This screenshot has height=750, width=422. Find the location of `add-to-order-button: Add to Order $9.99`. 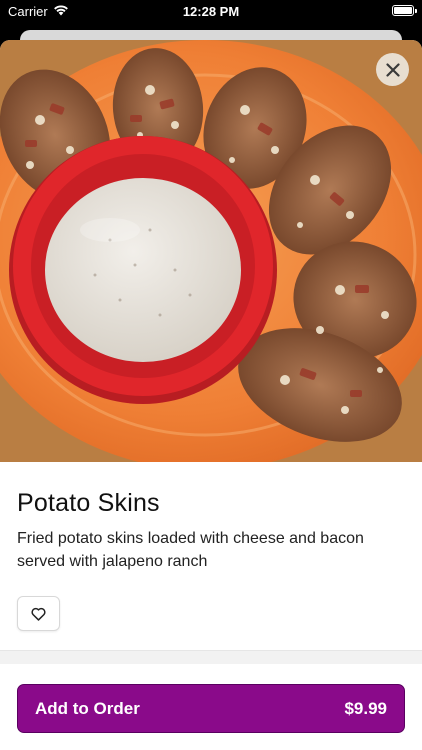

add-to-order-button: Add to Order $9.99 is located at coordinates (211, 708).